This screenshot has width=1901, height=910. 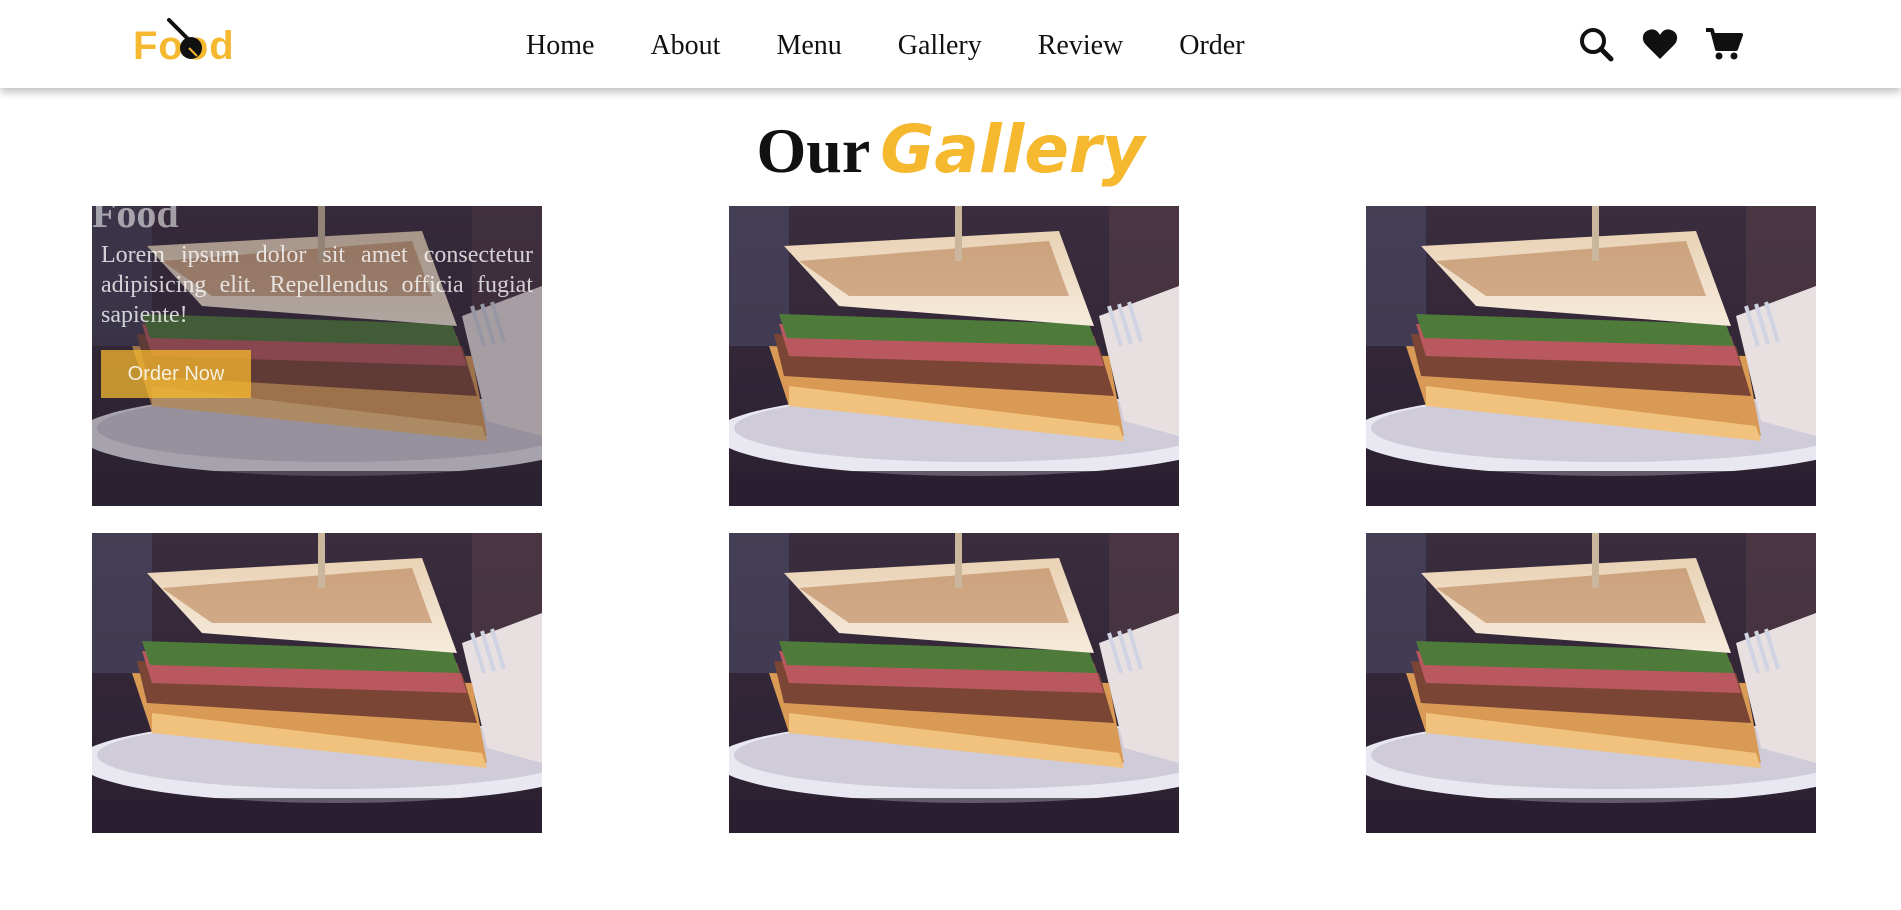 I want to click on search-icon, so click(x=1597, y=45).